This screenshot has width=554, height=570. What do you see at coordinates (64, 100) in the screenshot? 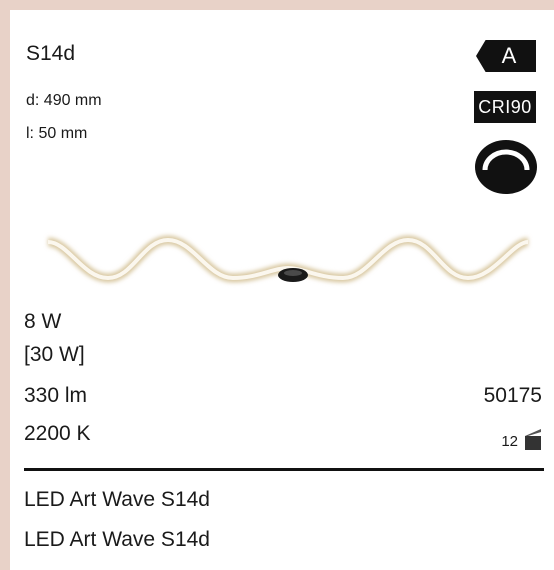
I see `diameter-label: d: 490 mm` at bounding box center [64, 100].